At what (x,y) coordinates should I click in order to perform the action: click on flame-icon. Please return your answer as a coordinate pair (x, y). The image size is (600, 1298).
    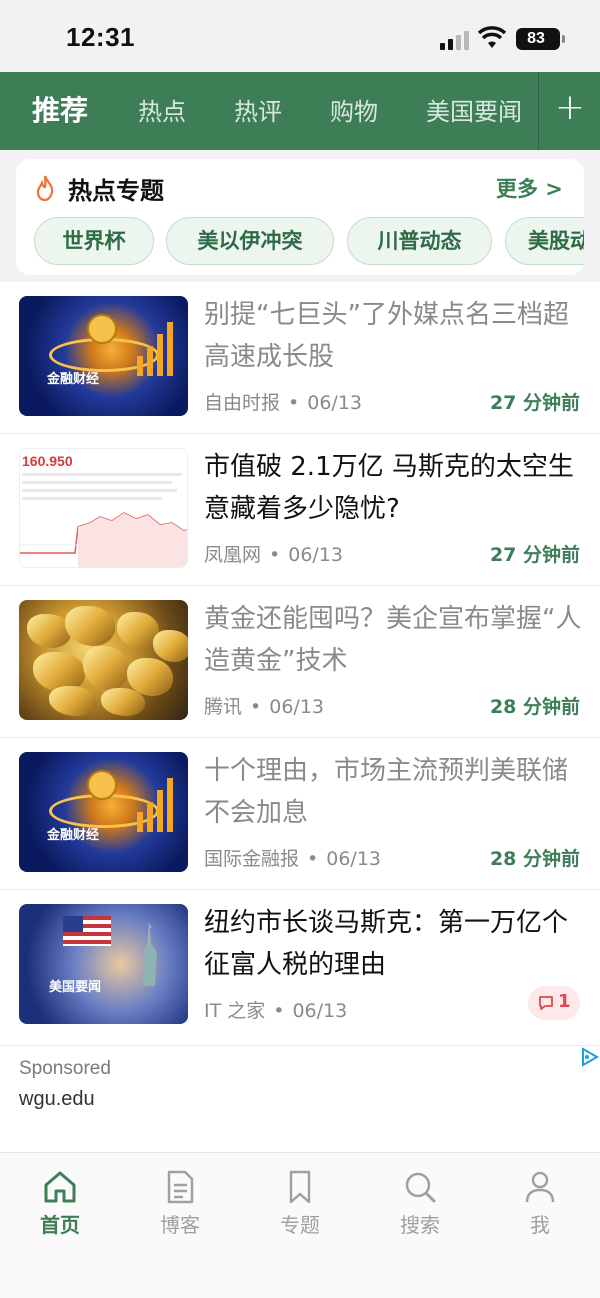
    Looking at the image, I should click on (45, 188).